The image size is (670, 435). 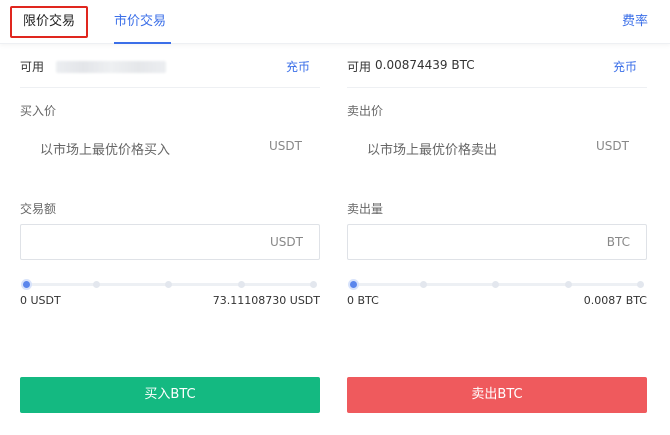 I want to click on sell-price-unit: USDT, so click(x=612, y=146).